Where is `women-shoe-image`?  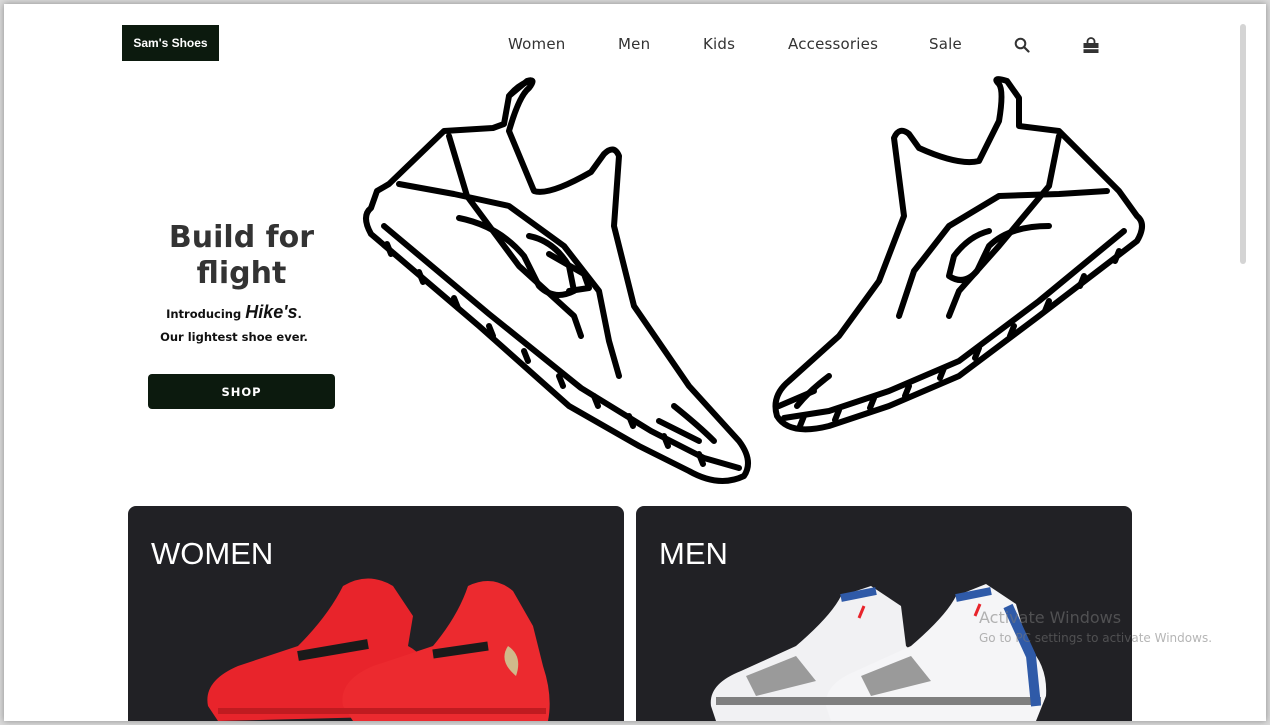 women-shoe-image is located at coordinates (378, 649).